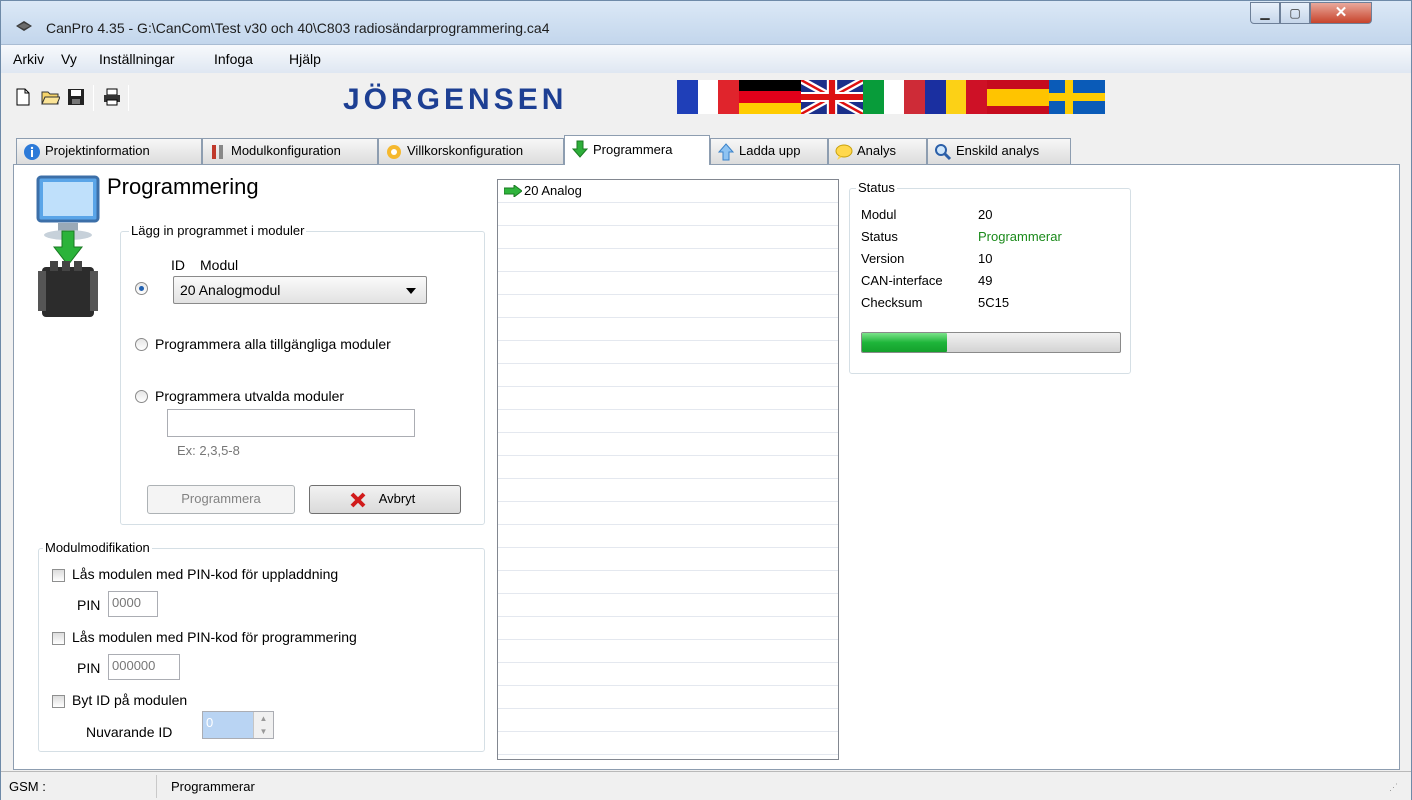 The height and width of the screenshot is (800, 1412). What do you see at coordinates (580, 149) in the screenshot?
I see `download-arrow-icon` at bounding box center [580, 149].